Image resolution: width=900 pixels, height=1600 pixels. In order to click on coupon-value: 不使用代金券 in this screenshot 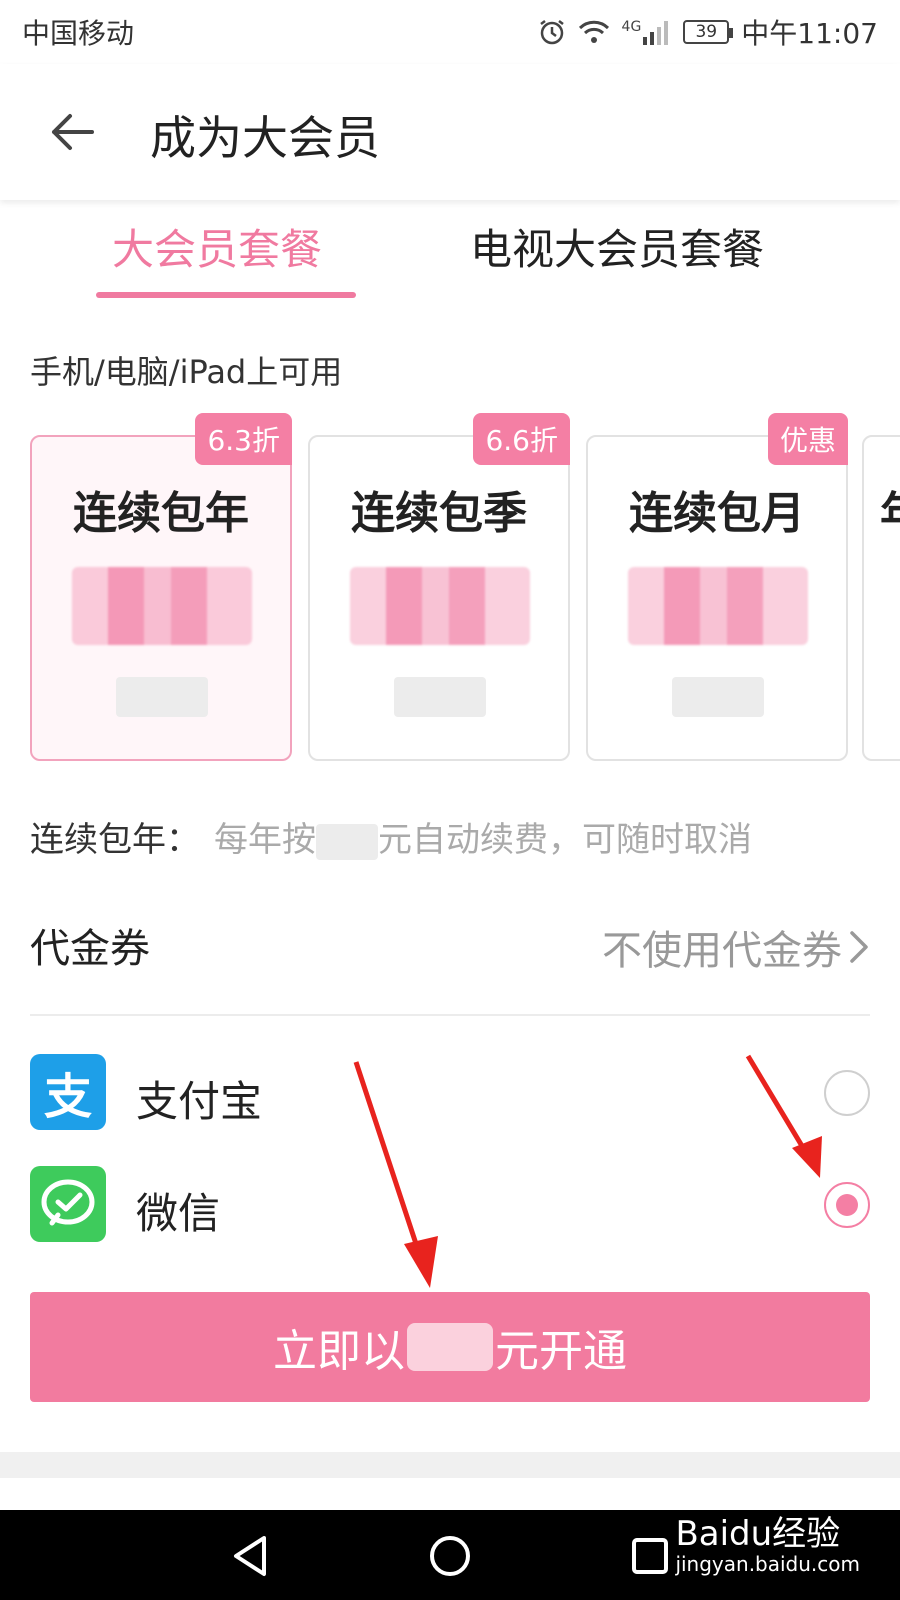, I will do `click(736, 947)`.